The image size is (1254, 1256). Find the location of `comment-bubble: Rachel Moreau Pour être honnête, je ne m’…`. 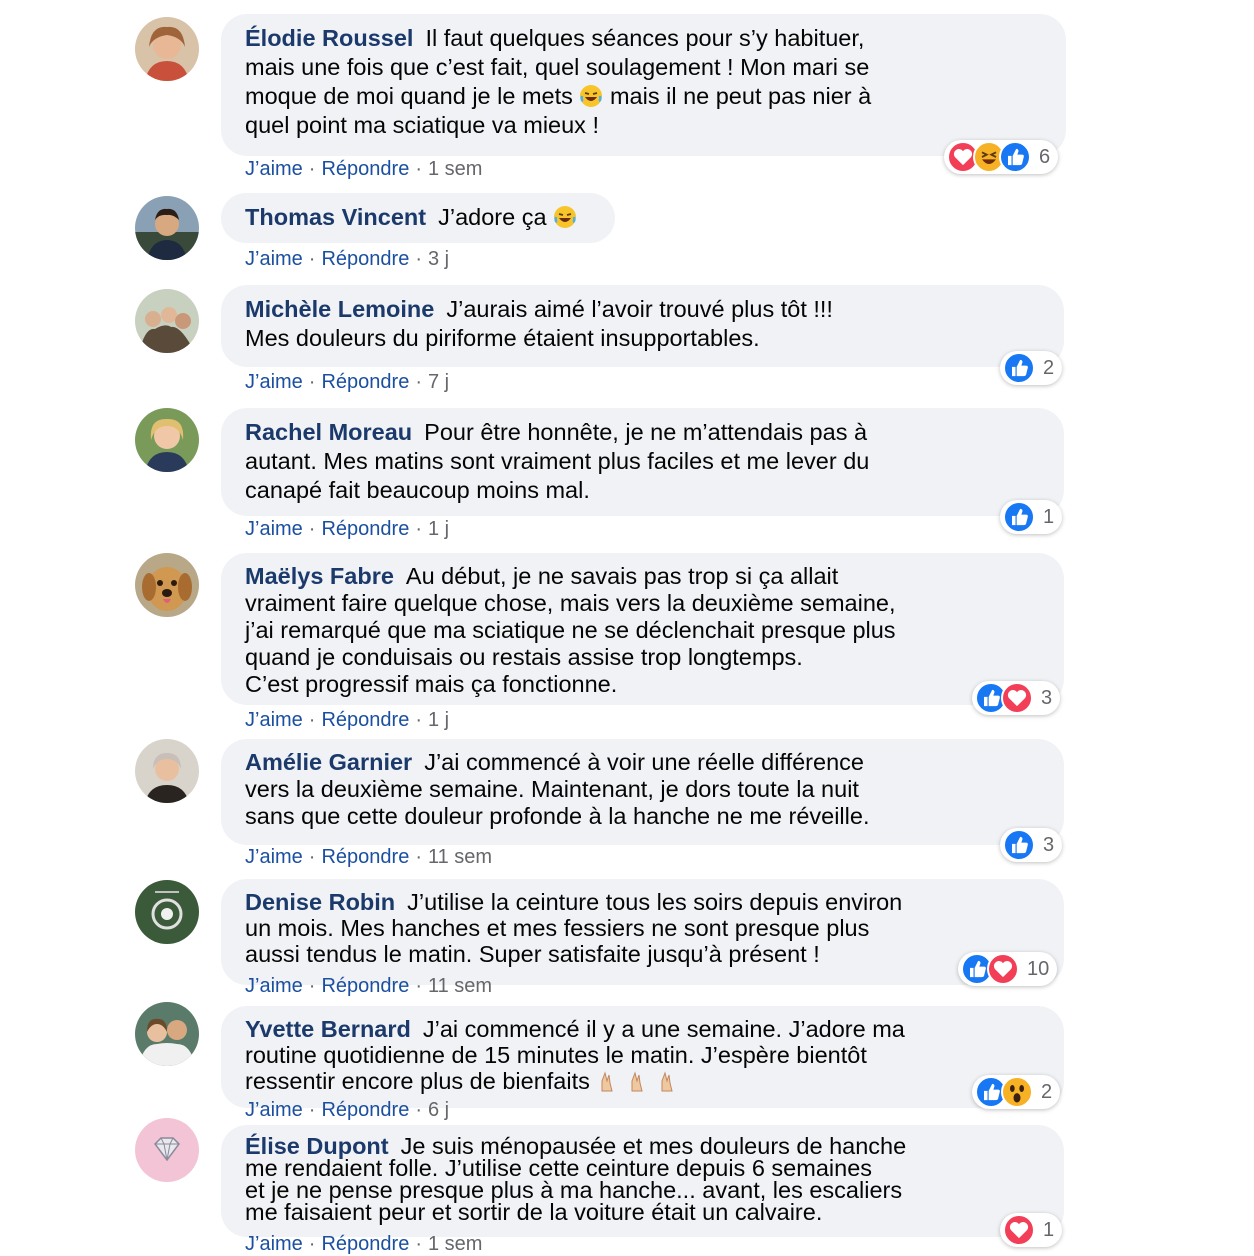

comment-bubble: Rachel Moreau Pour être honnête, je ne m’… is located at coordinates (642, 462).